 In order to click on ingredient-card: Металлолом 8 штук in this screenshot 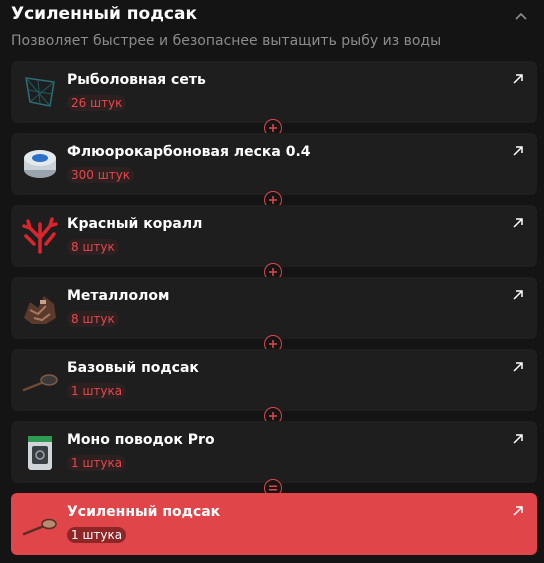, I will do `click(274, 308)`.